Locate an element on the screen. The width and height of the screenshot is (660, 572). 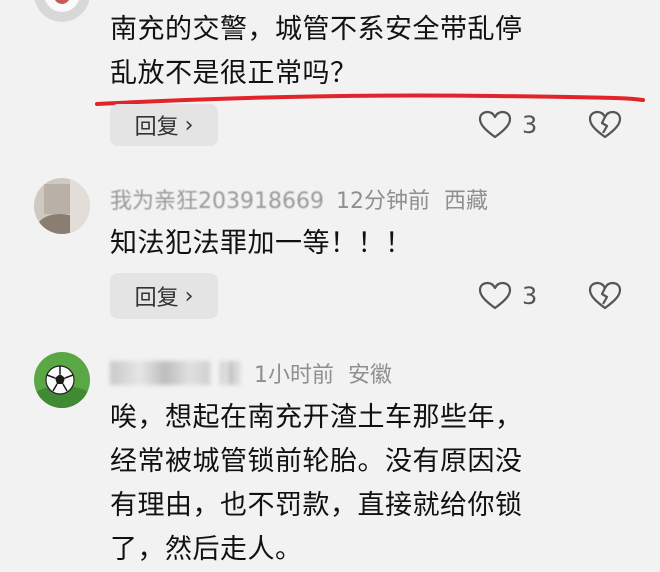
comment-text-line: 有理由，也不罚款，直接就给你锁 is located at coordinates (316, 505).